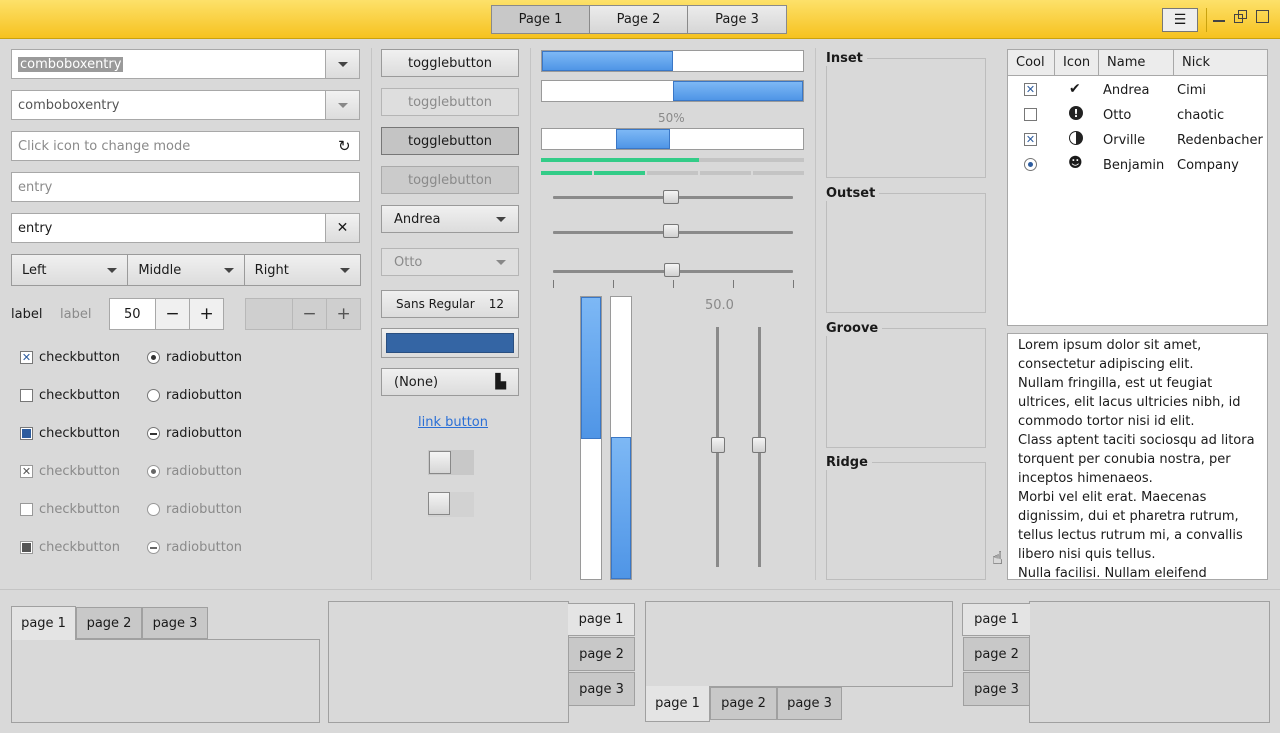  I want to click on switch-2-knob, so click(439, 503).